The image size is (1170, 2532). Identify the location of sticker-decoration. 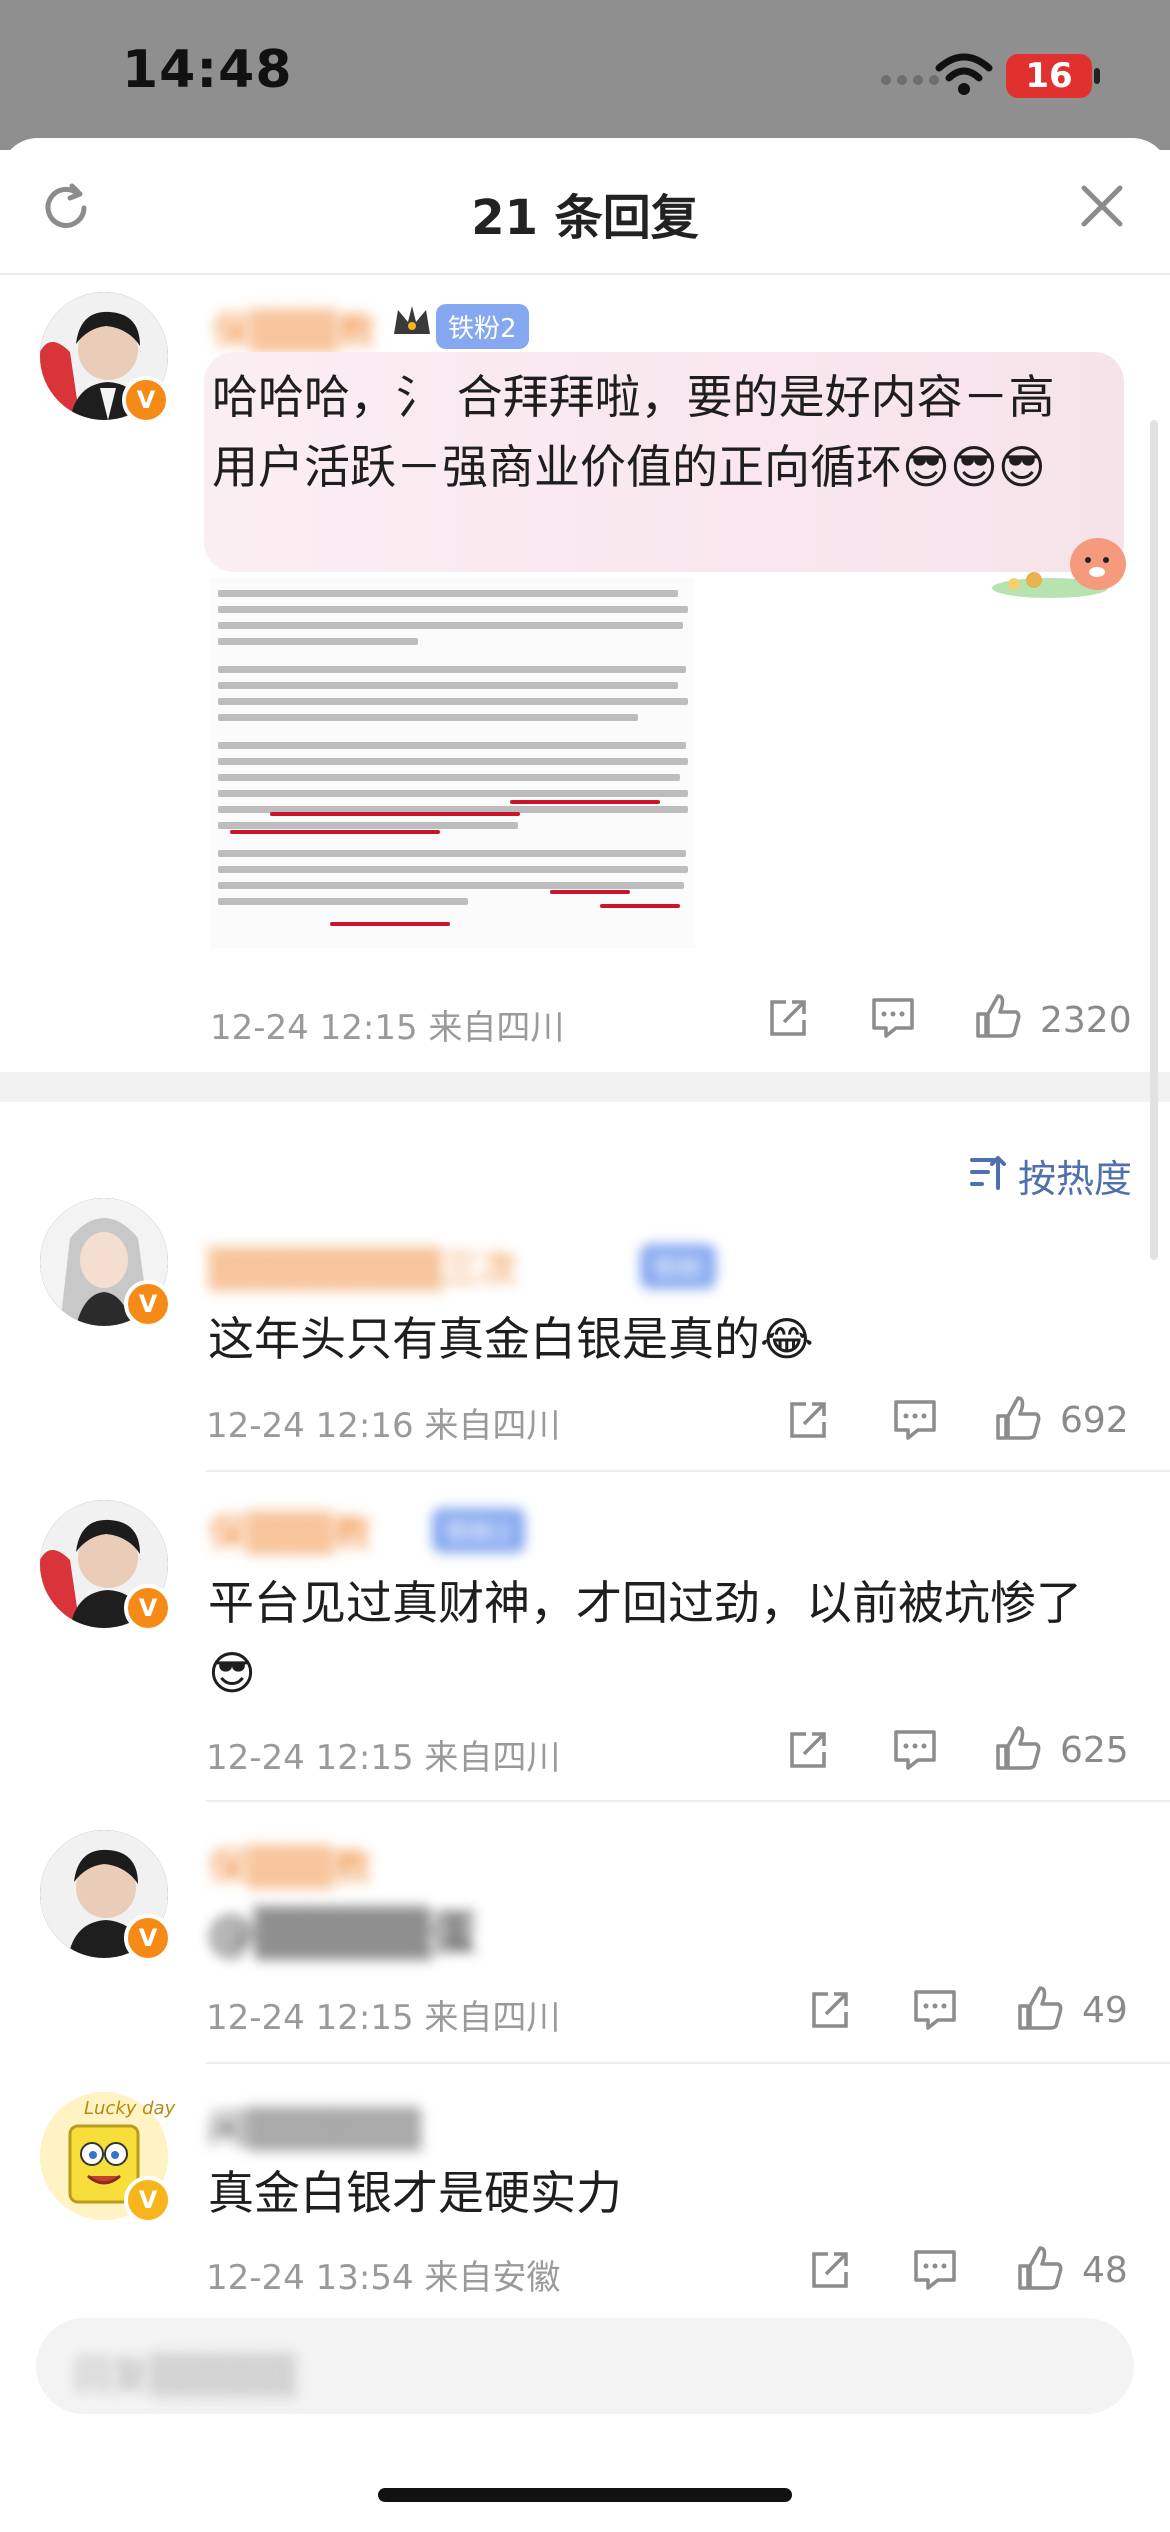
(1065, 567).